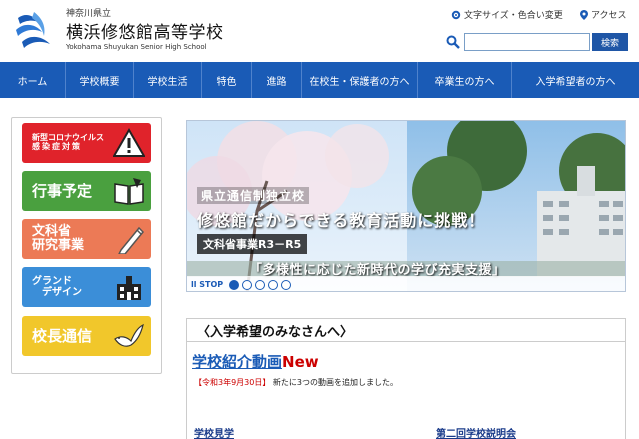 The width and height of the screenshot is (639, 439). Describe the element at coordinates (207, 284) in the screenshot. I see `slideshow-stop-button: ll STOP` at that location.